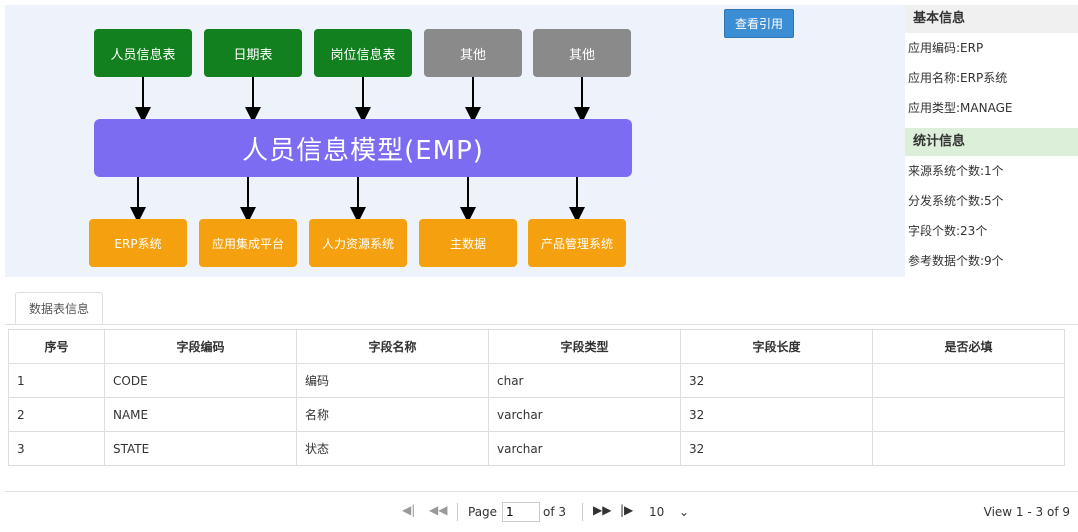  What do you see at coordinates (759, 23) in the screenshot?
I see `view-references-button: 查看引用` at bounding box center [759, 23].